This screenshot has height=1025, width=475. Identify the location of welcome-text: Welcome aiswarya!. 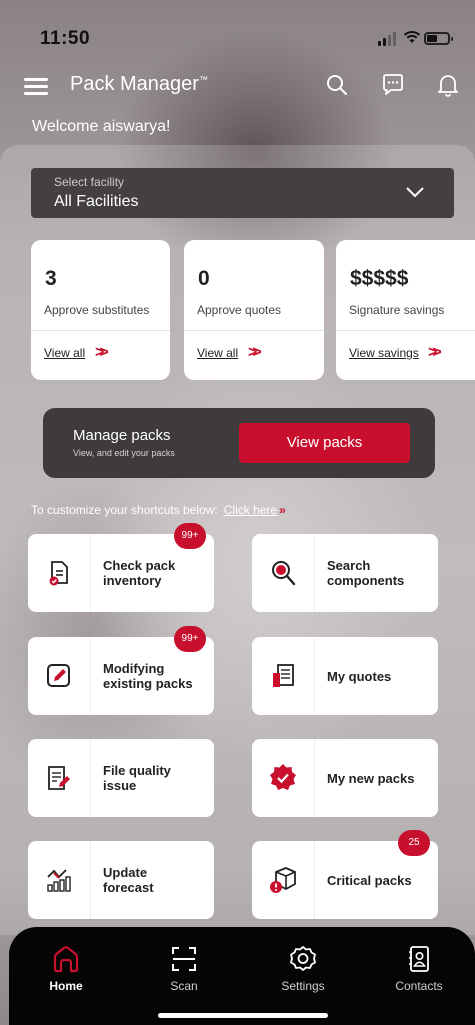
(101, 126).